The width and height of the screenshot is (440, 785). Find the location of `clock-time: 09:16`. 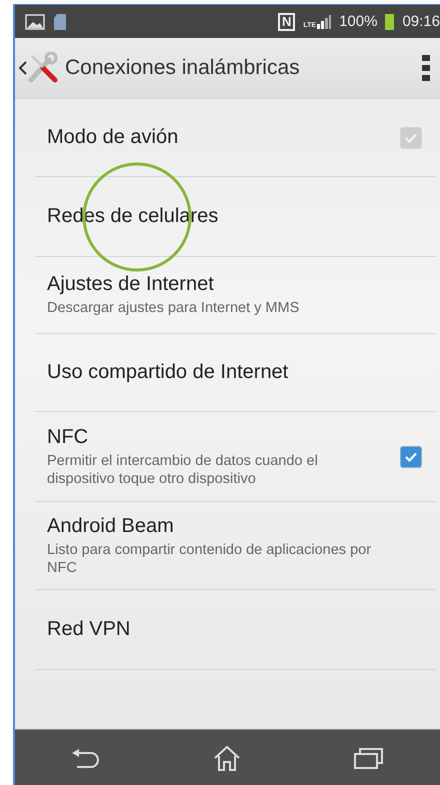

clock-time: 09:16 is located at coordinates (421, 21).